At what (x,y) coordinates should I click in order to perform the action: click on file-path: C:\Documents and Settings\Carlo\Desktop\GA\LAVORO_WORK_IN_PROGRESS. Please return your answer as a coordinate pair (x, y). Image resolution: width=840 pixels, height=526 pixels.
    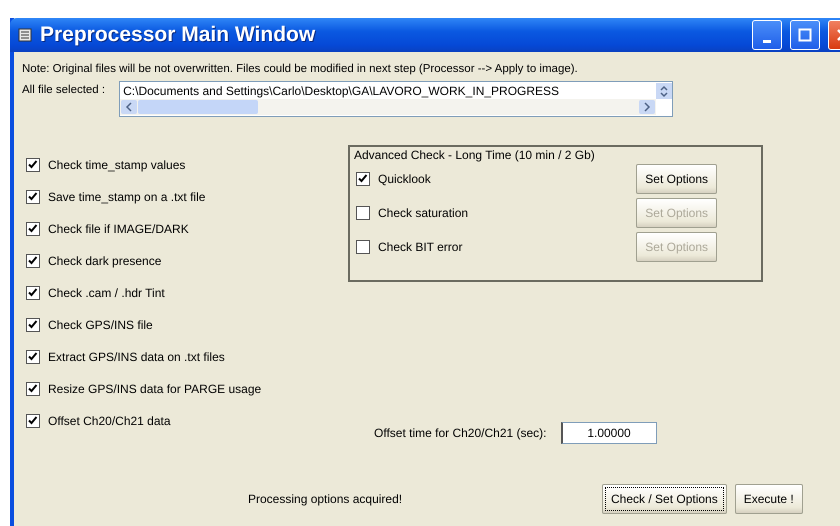
    Looking at the image, I should click on (341, 91).